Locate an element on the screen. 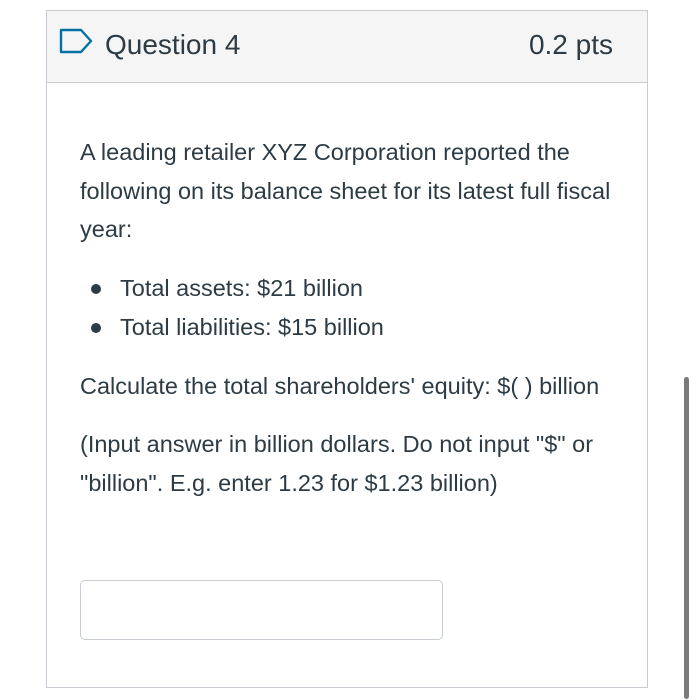 The height and width of the screenshot is (700, 696). flag-icon is located at coordinates (77, 41).